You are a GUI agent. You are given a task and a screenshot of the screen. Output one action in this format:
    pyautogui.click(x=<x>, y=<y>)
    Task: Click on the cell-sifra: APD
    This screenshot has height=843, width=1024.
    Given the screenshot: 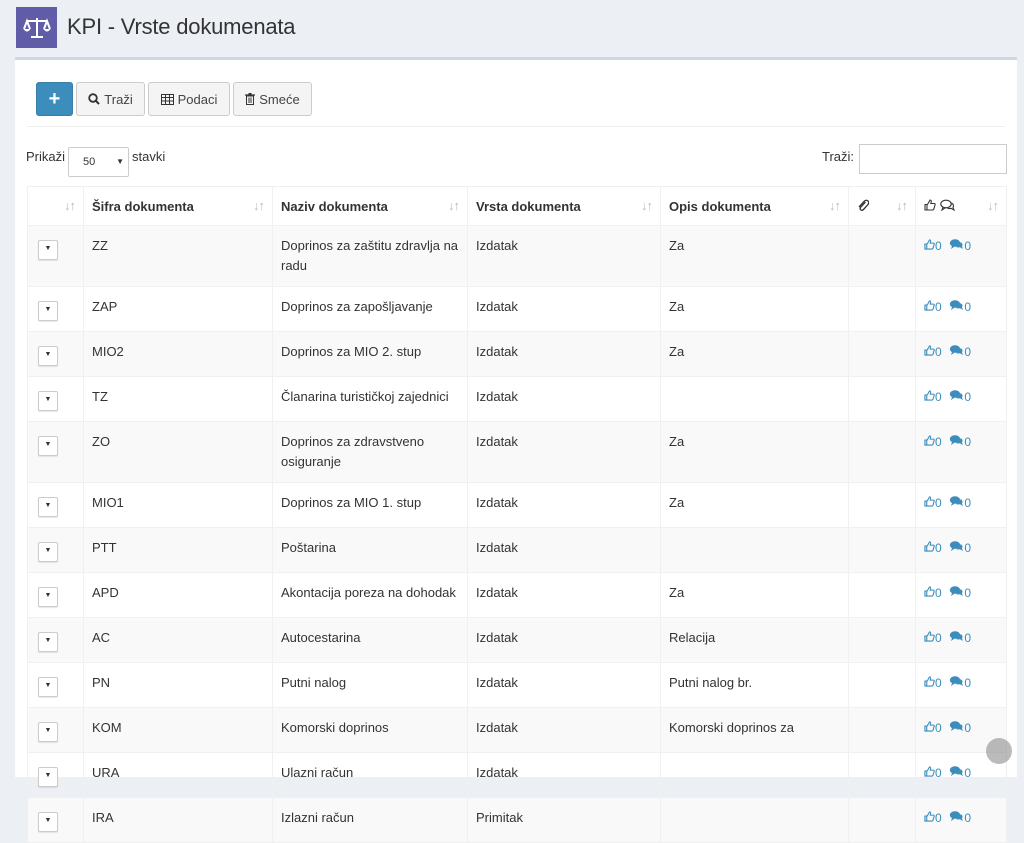 What is the action you would take?
    pyautogui.click(x=178, y=595)
    